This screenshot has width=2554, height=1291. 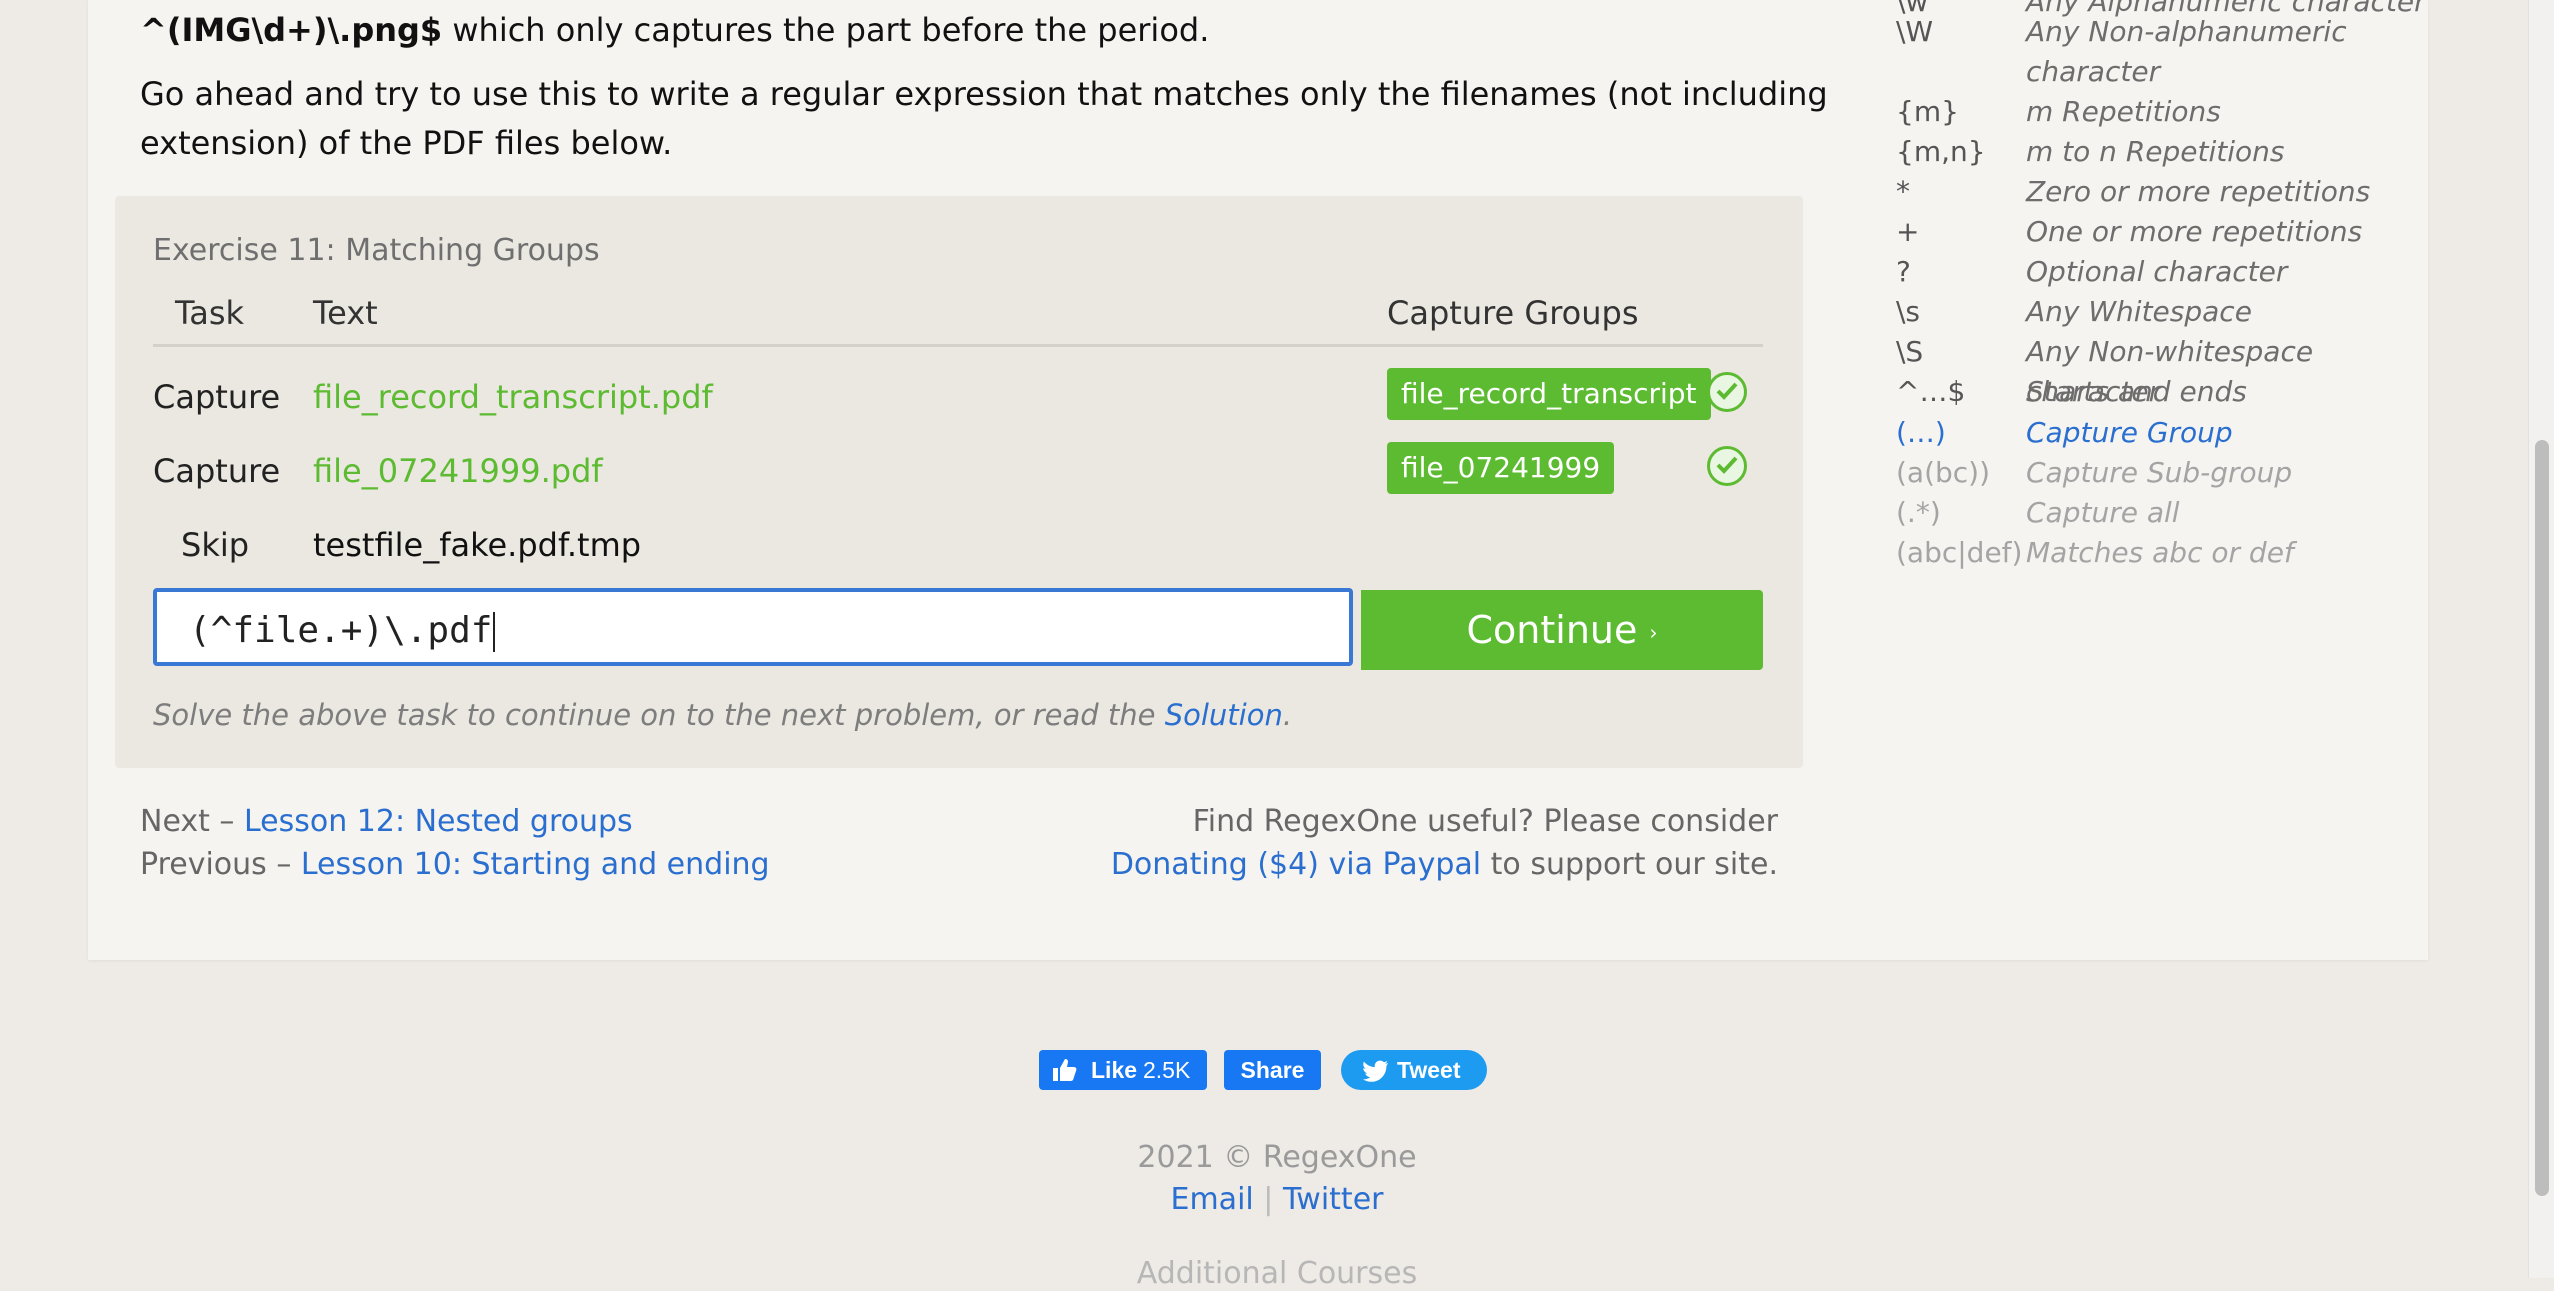 What do you see at coordinates (1910, 351) in the screenshot?
I see `cheatsheet-key: \S` at bounding box center [1910, 351].